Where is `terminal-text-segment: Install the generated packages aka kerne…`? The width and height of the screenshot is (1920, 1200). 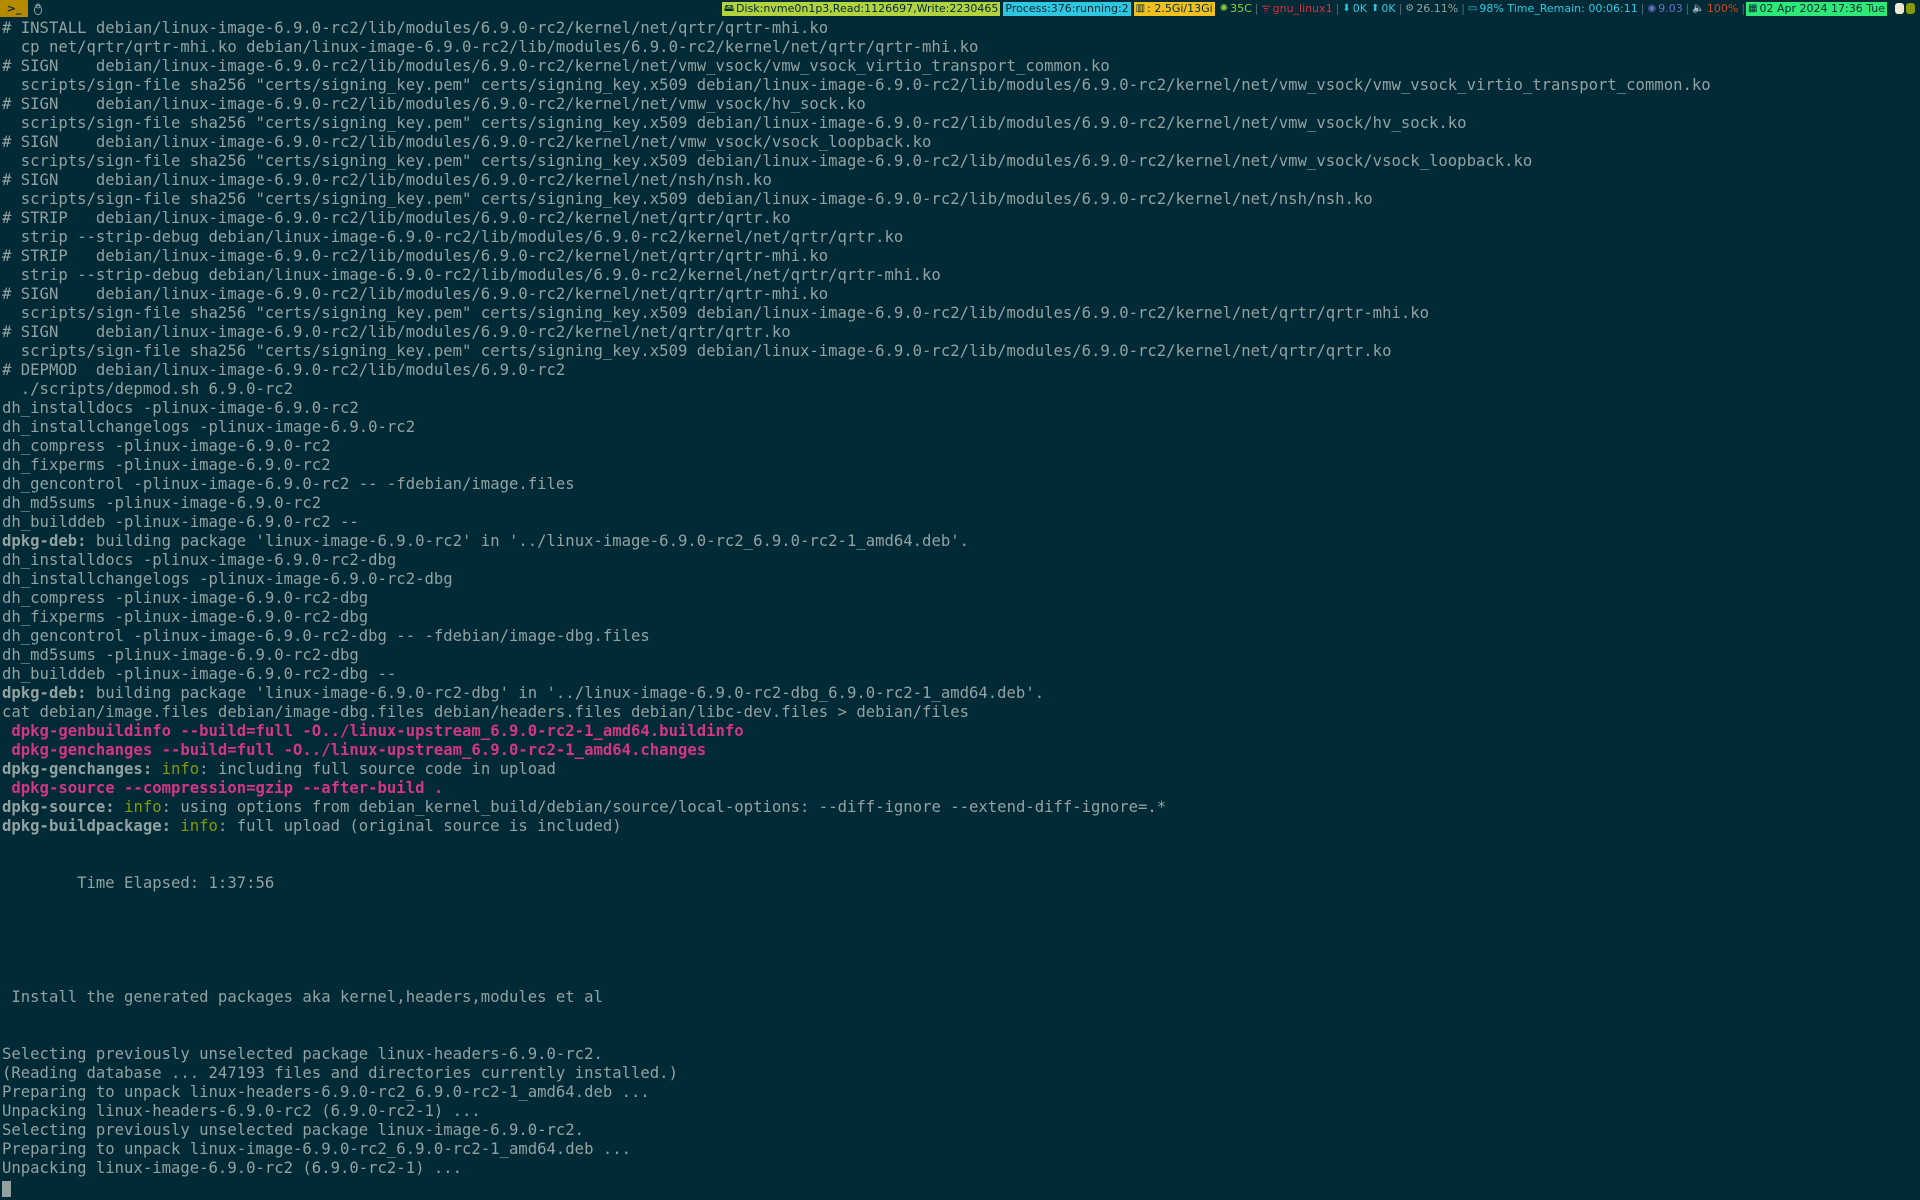 terminal-text-segment: Install the generated packages aka kerne… is located at coordinates (302, 997).